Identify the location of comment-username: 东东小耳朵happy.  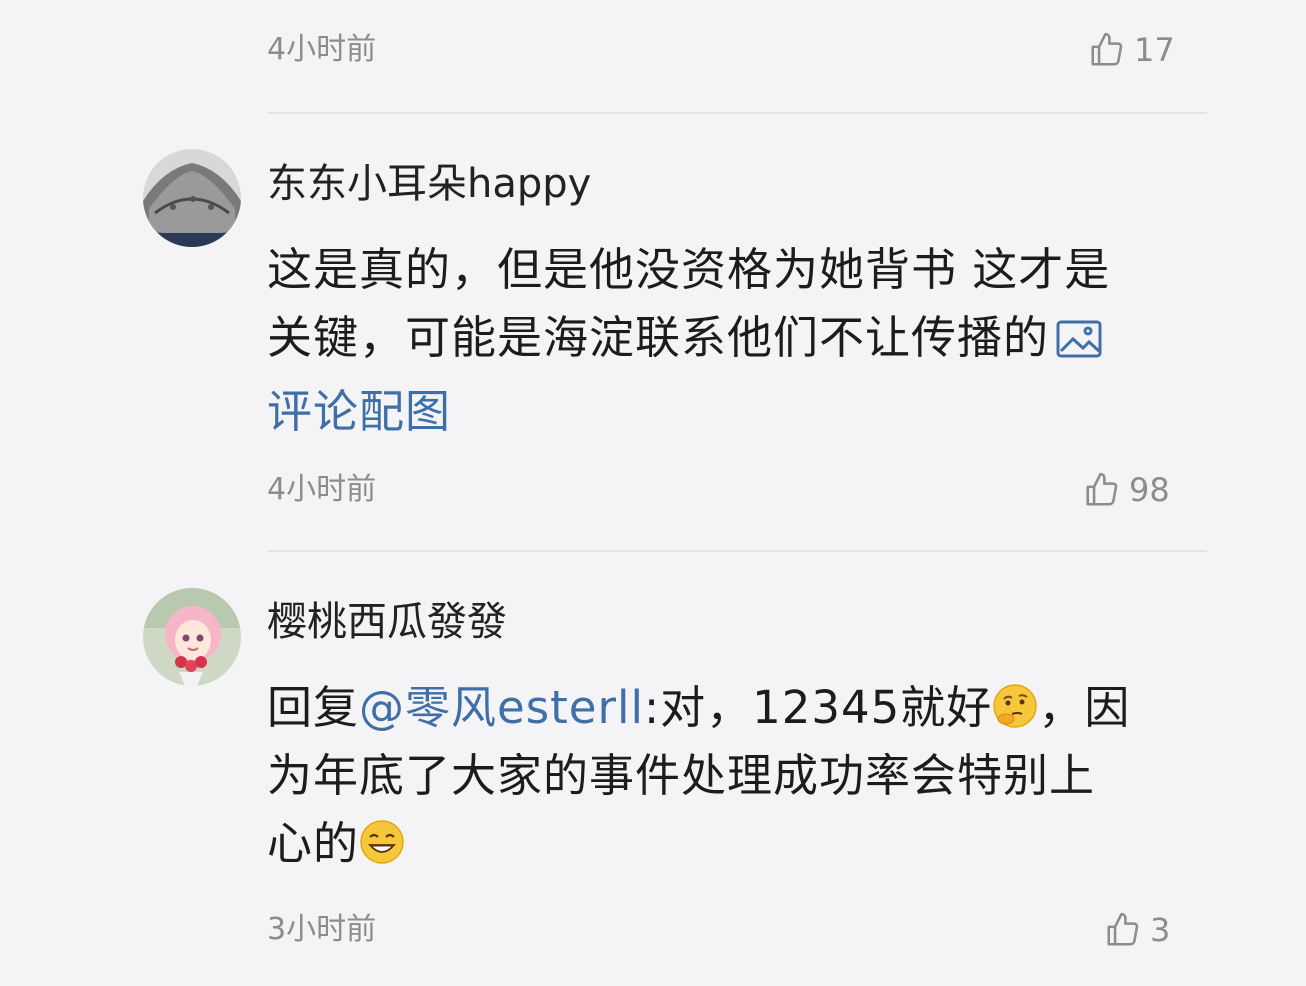
(429, 184).